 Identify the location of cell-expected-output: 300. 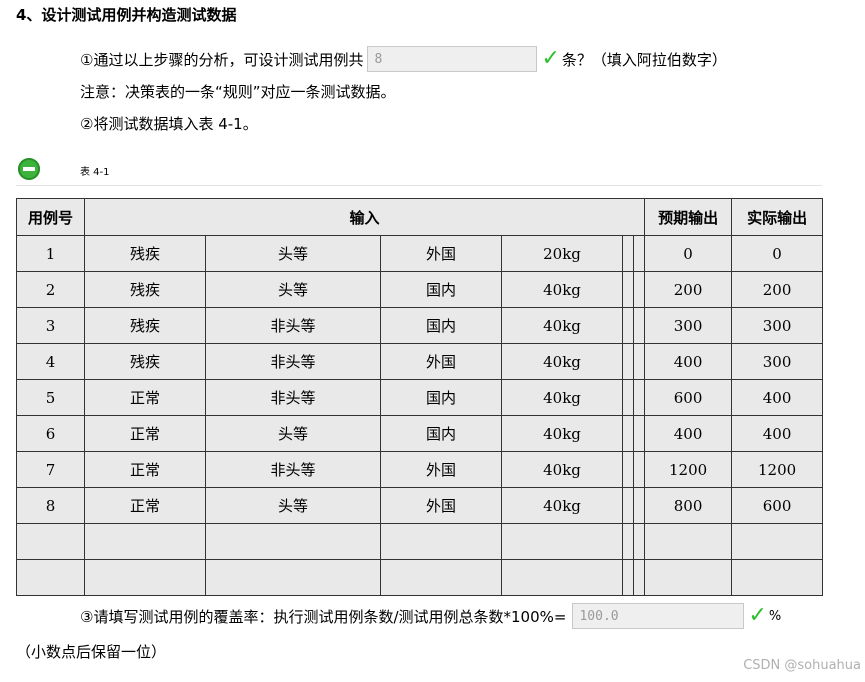
(688, 325).